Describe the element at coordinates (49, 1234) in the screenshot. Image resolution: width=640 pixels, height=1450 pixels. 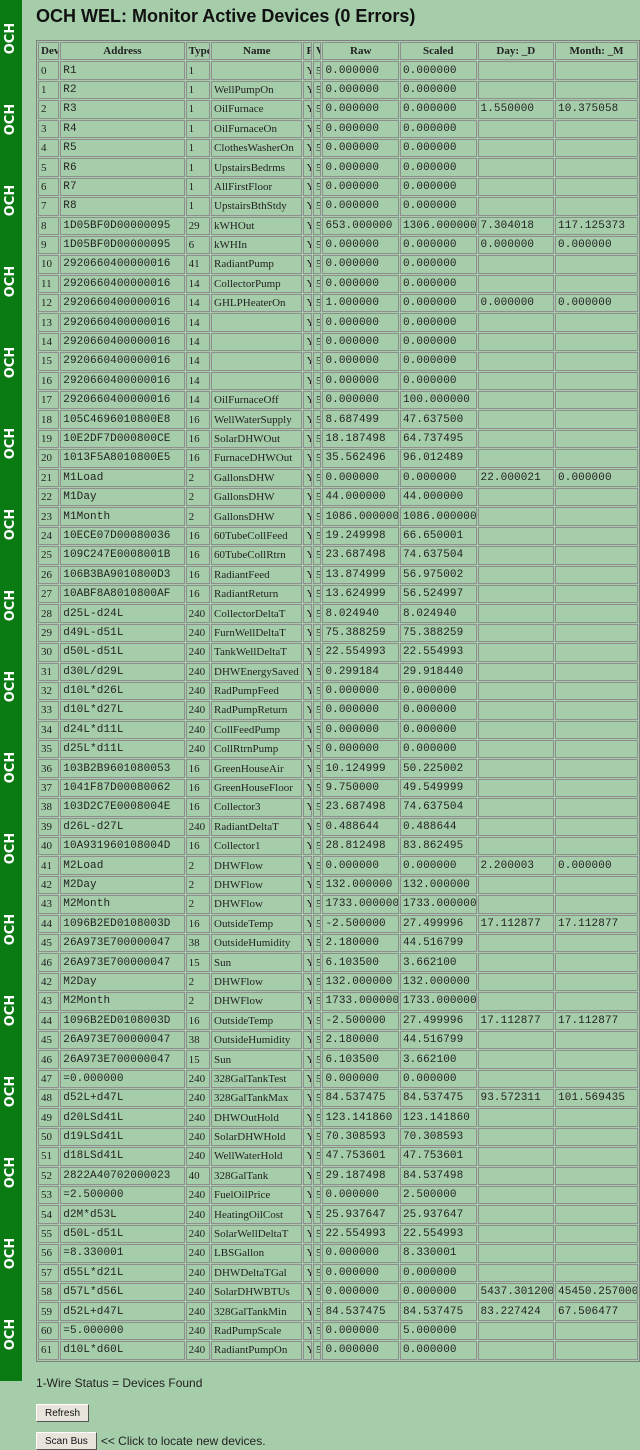
I see `dev-cell: 55` at that location.